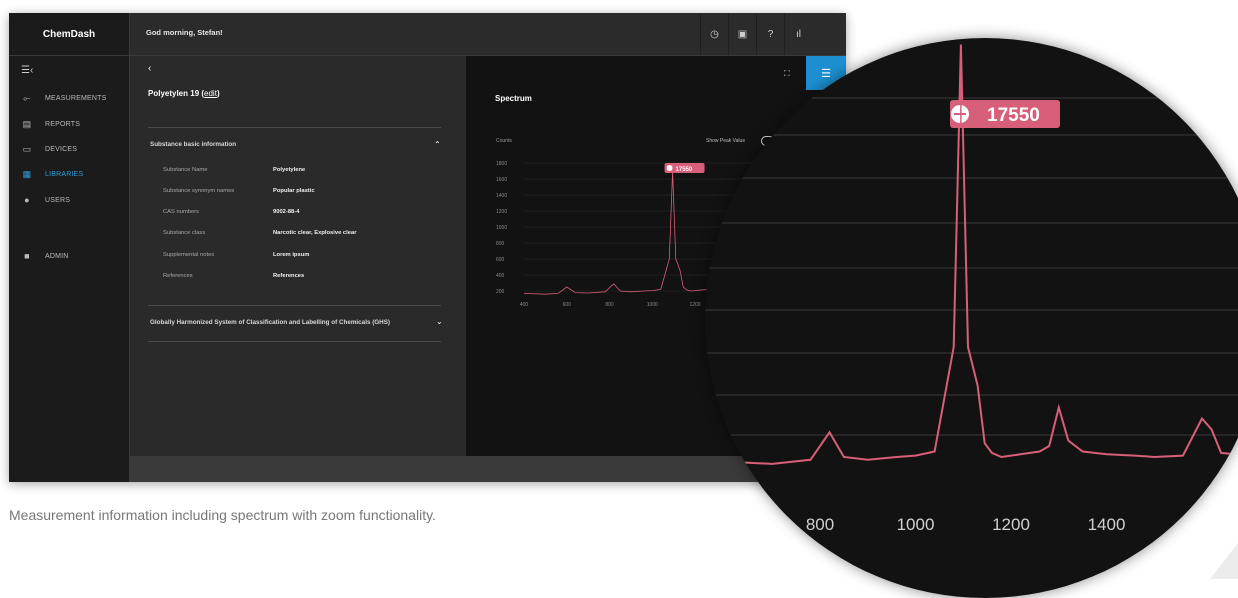 The image size is (1238, 598). Describe the element at coordinates (1224, 561) in the screenshot. I see `decorative-corner` at that location.